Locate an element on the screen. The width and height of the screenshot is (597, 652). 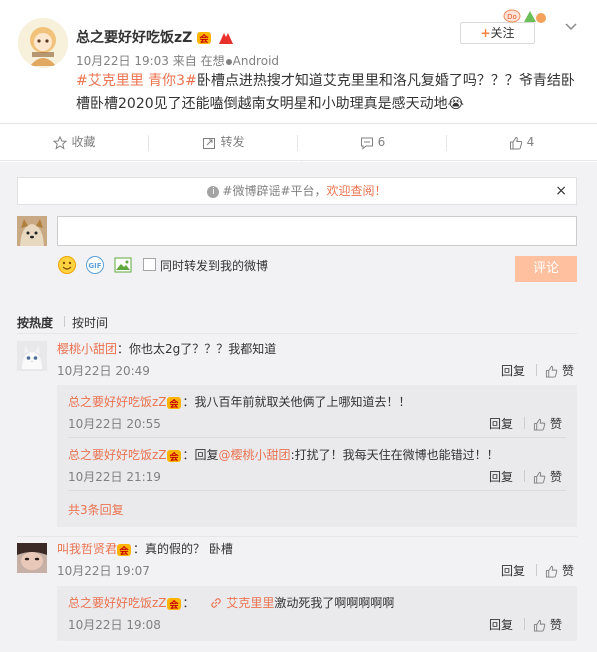
comment-text: ：你也太2g了？？？我都知道 is located at coordinates (197, 349).